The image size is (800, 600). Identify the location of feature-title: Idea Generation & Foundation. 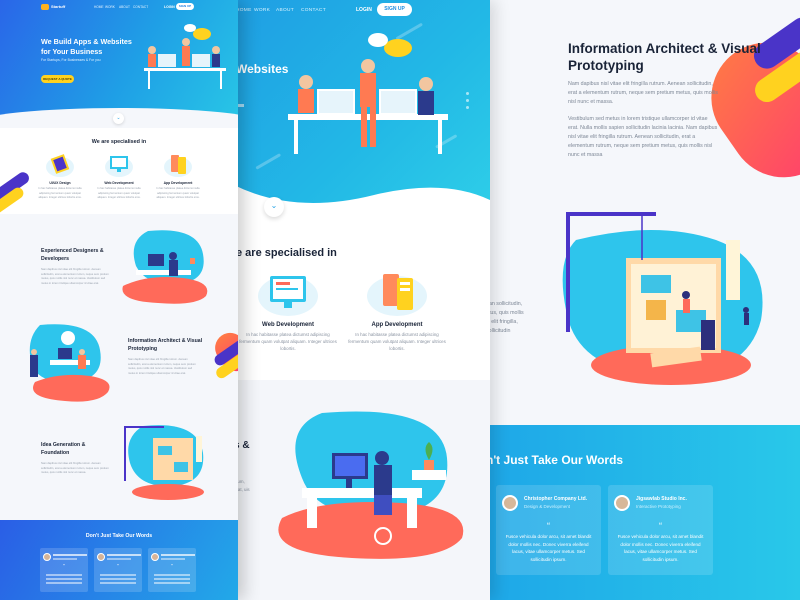
(63, 449).